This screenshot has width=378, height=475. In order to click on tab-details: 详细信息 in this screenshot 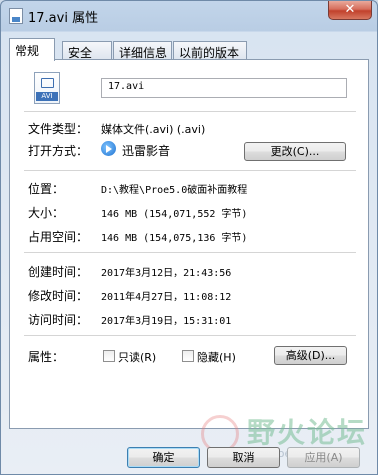, I will do `click(142, 50)`.